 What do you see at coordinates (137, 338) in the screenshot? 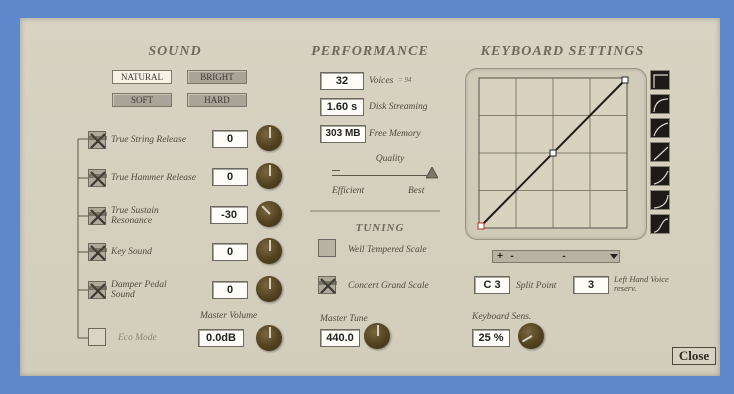
I see `eco-mode-label: Eco Mode` at bounding box center [137, 338].